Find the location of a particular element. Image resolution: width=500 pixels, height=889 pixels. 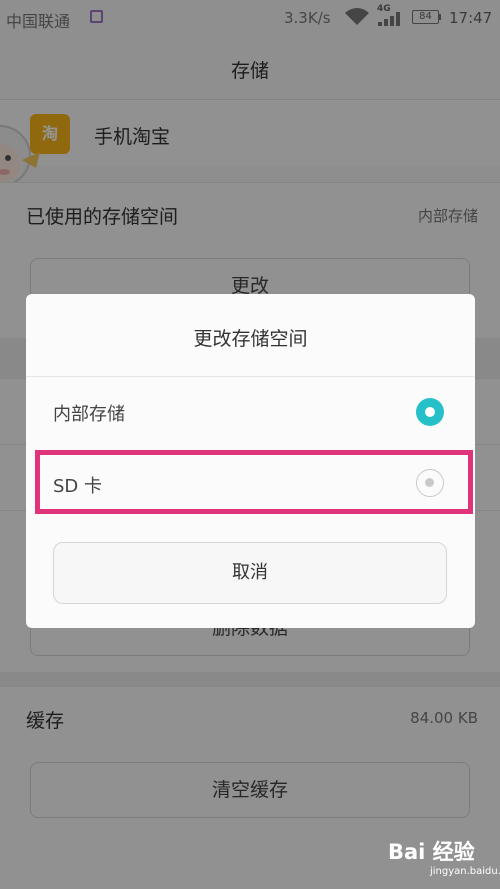

option-internal-storage: 内部存储 is located at coordinates (250, 412).